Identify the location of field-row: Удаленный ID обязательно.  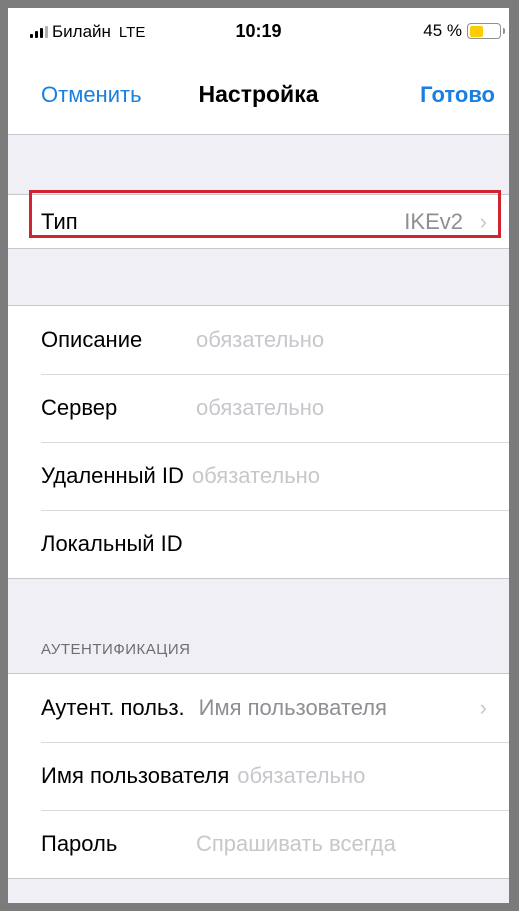
(258, 476).